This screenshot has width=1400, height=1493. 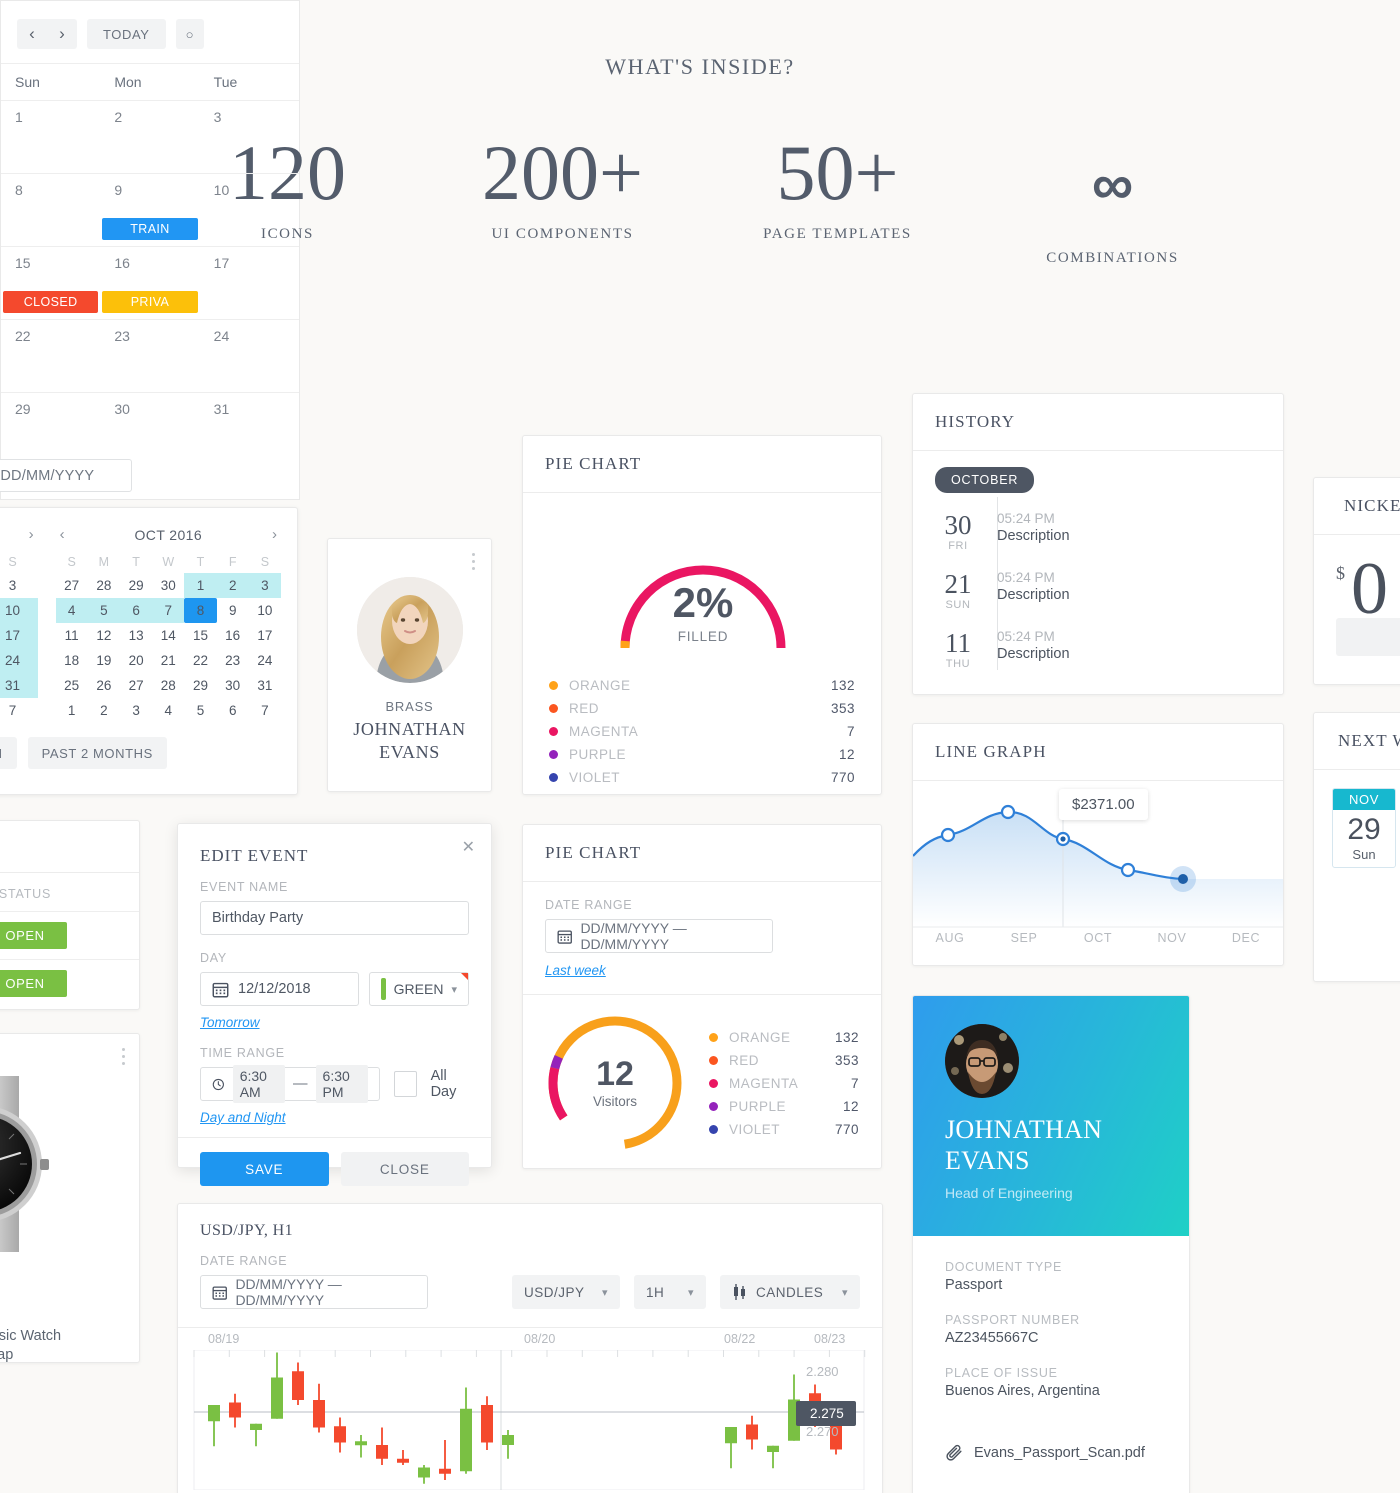 What do you see at coordinates (50, 429) in the screenshot?
I see `calendar-day-cell: 29` at bounding box center [50, 429].